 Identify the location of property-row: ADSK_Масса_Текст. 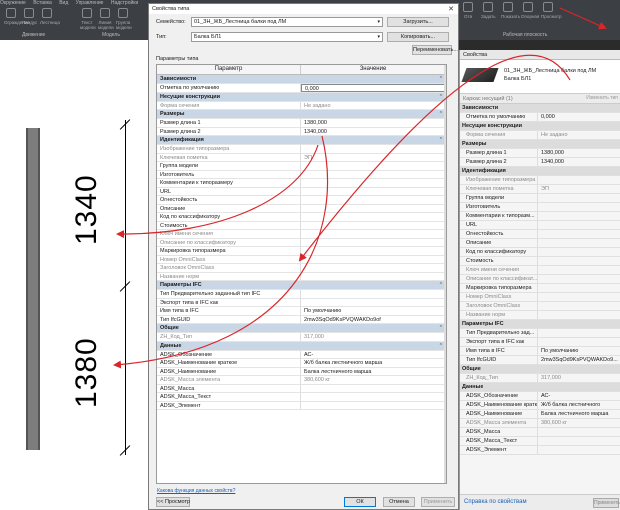
(540, 441).